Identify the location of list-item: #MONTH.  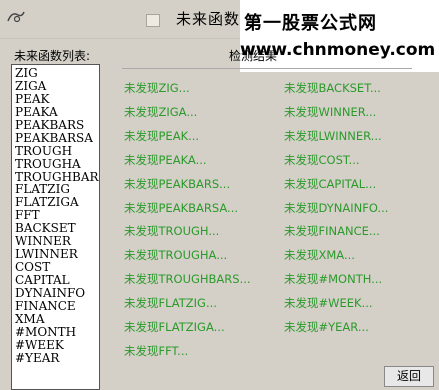
(55, 332).